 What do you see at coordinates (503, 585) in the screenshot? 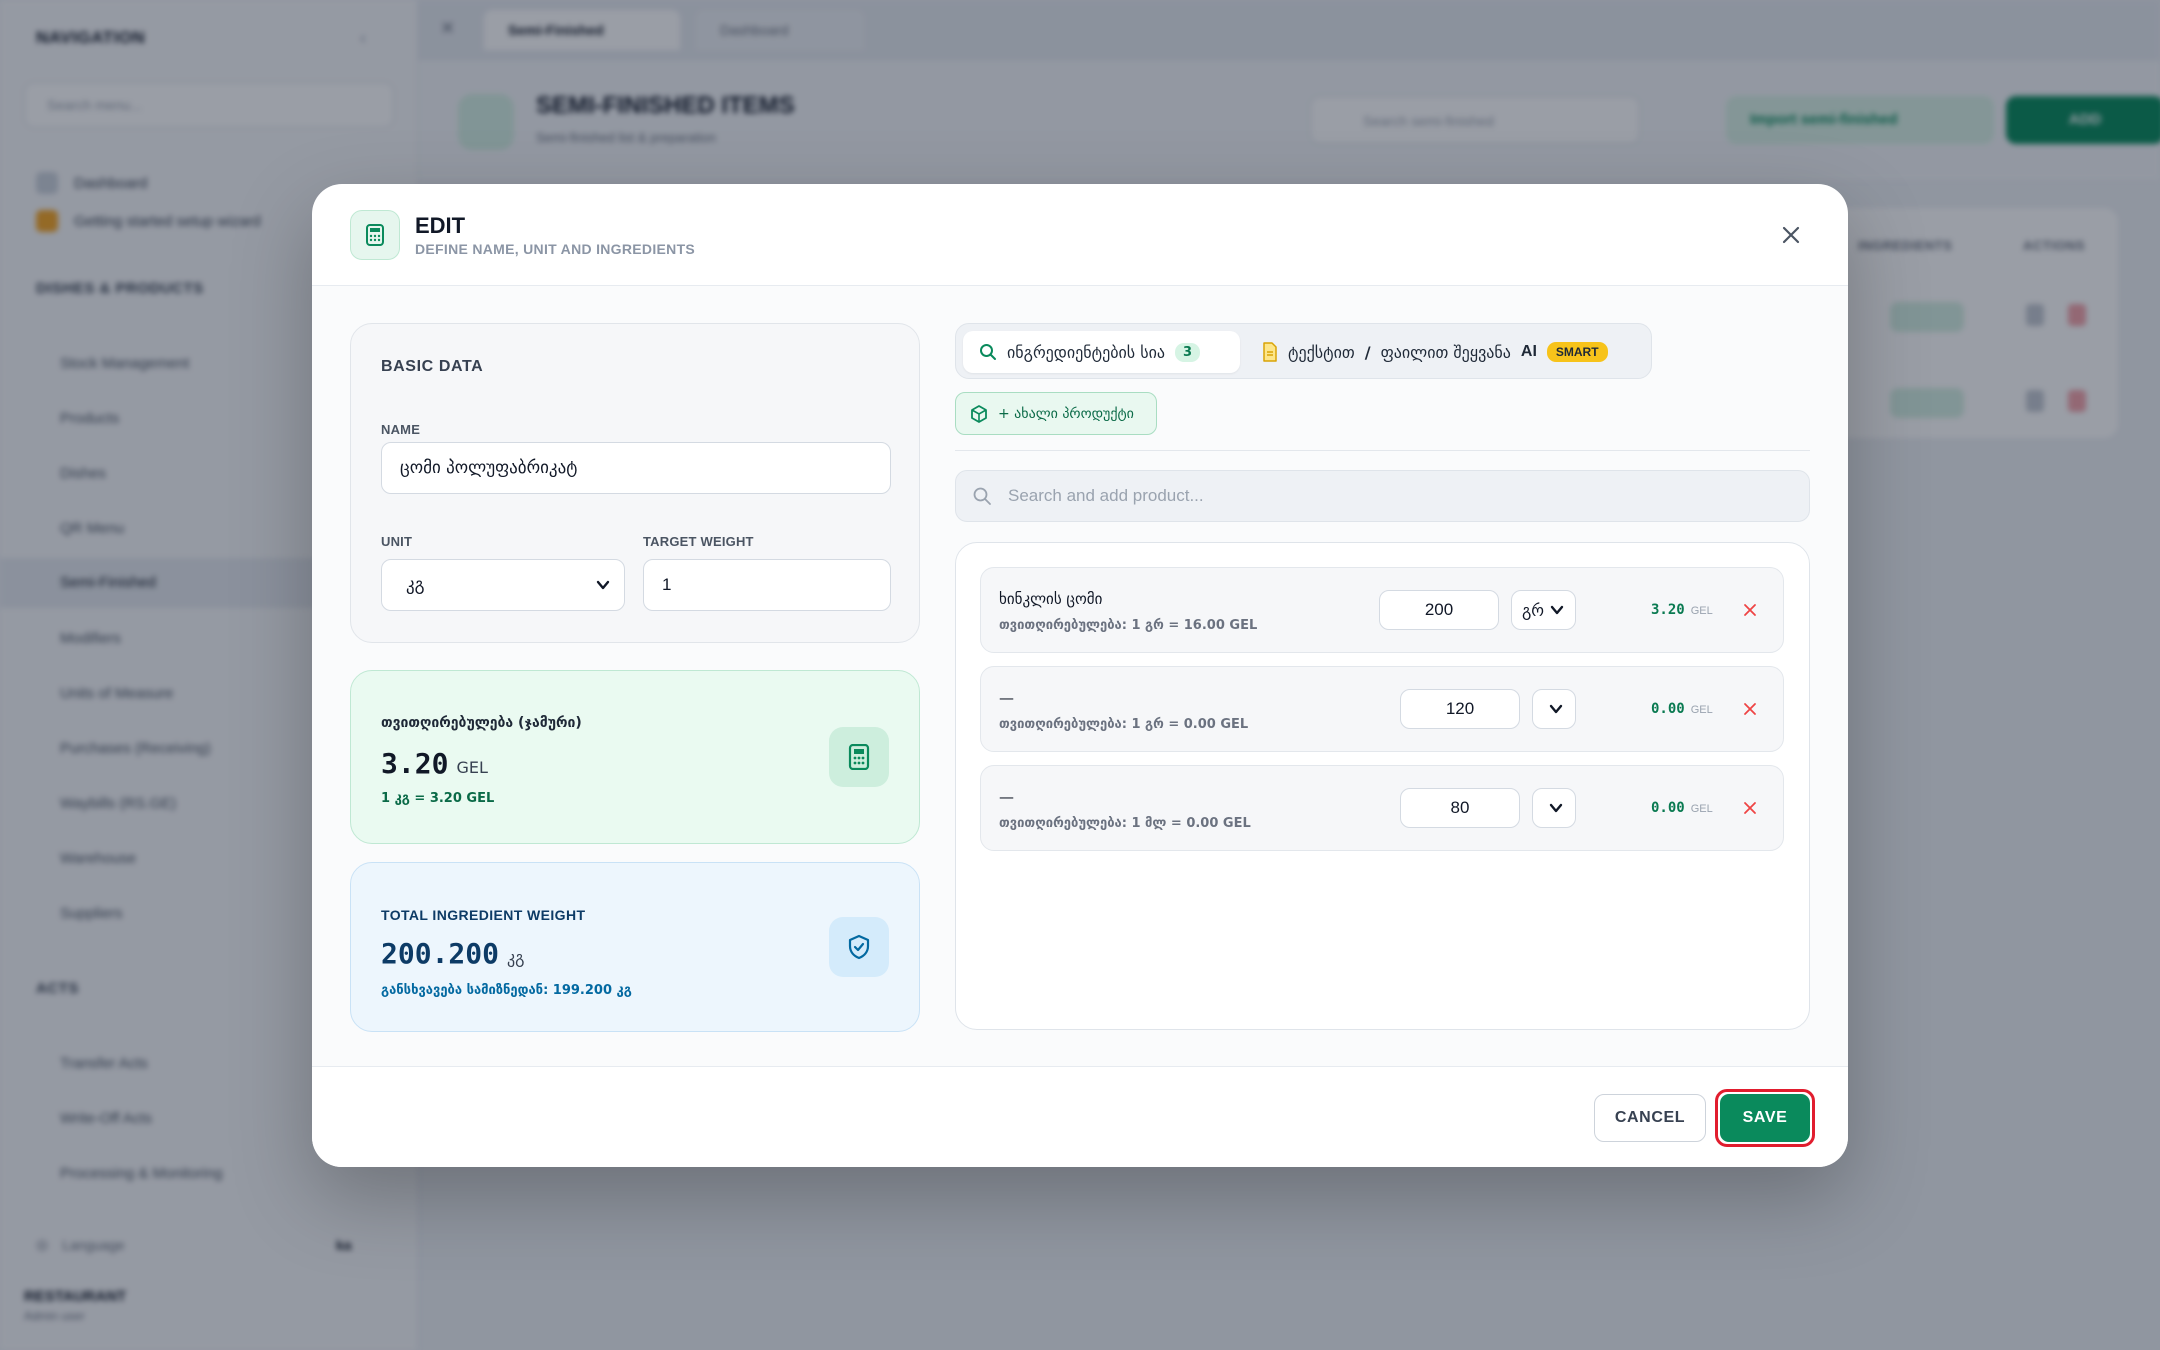
I see `unit-select: კგ` at bounding box center [503, 585].